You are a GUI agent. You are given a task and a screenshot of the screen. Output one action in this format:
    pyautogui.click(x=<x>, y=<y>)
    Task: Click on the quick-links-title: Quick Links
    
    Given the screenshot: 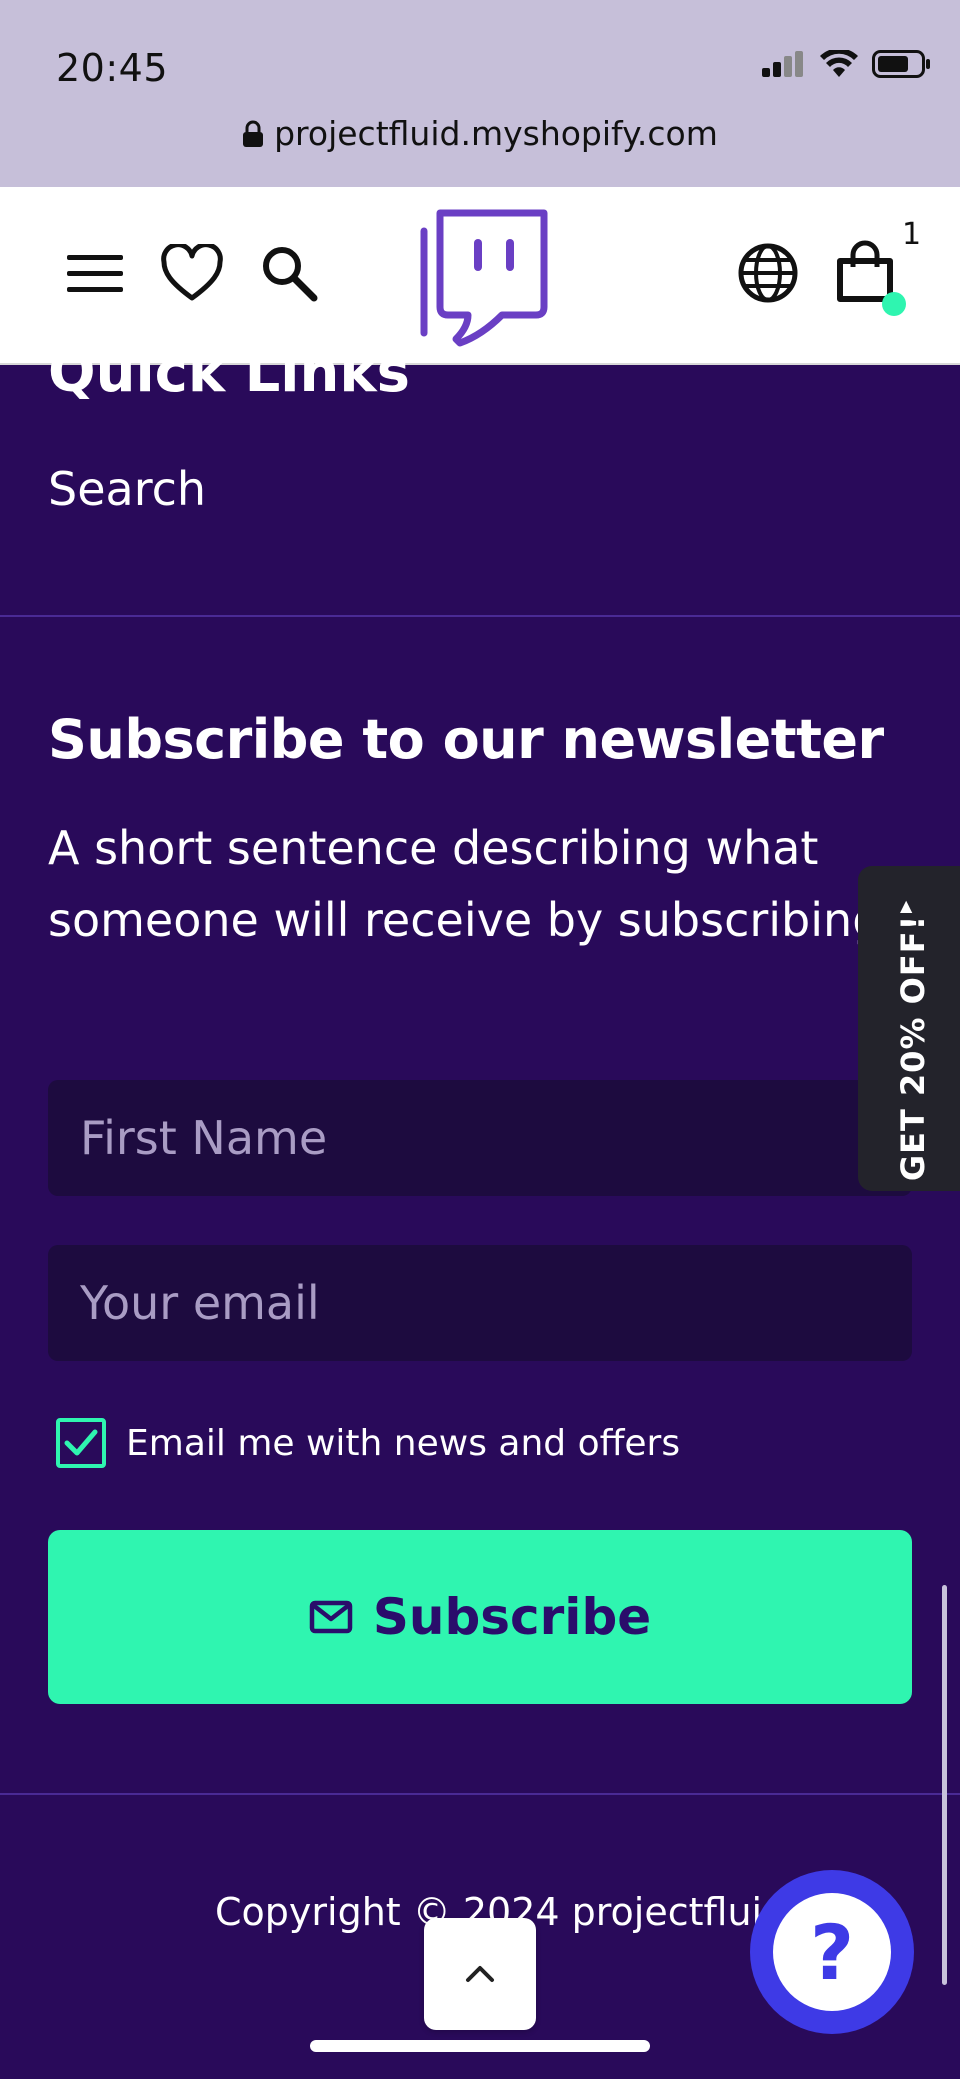 What is the action you would take?
    pyautogui.click(x=229, y=372)
    